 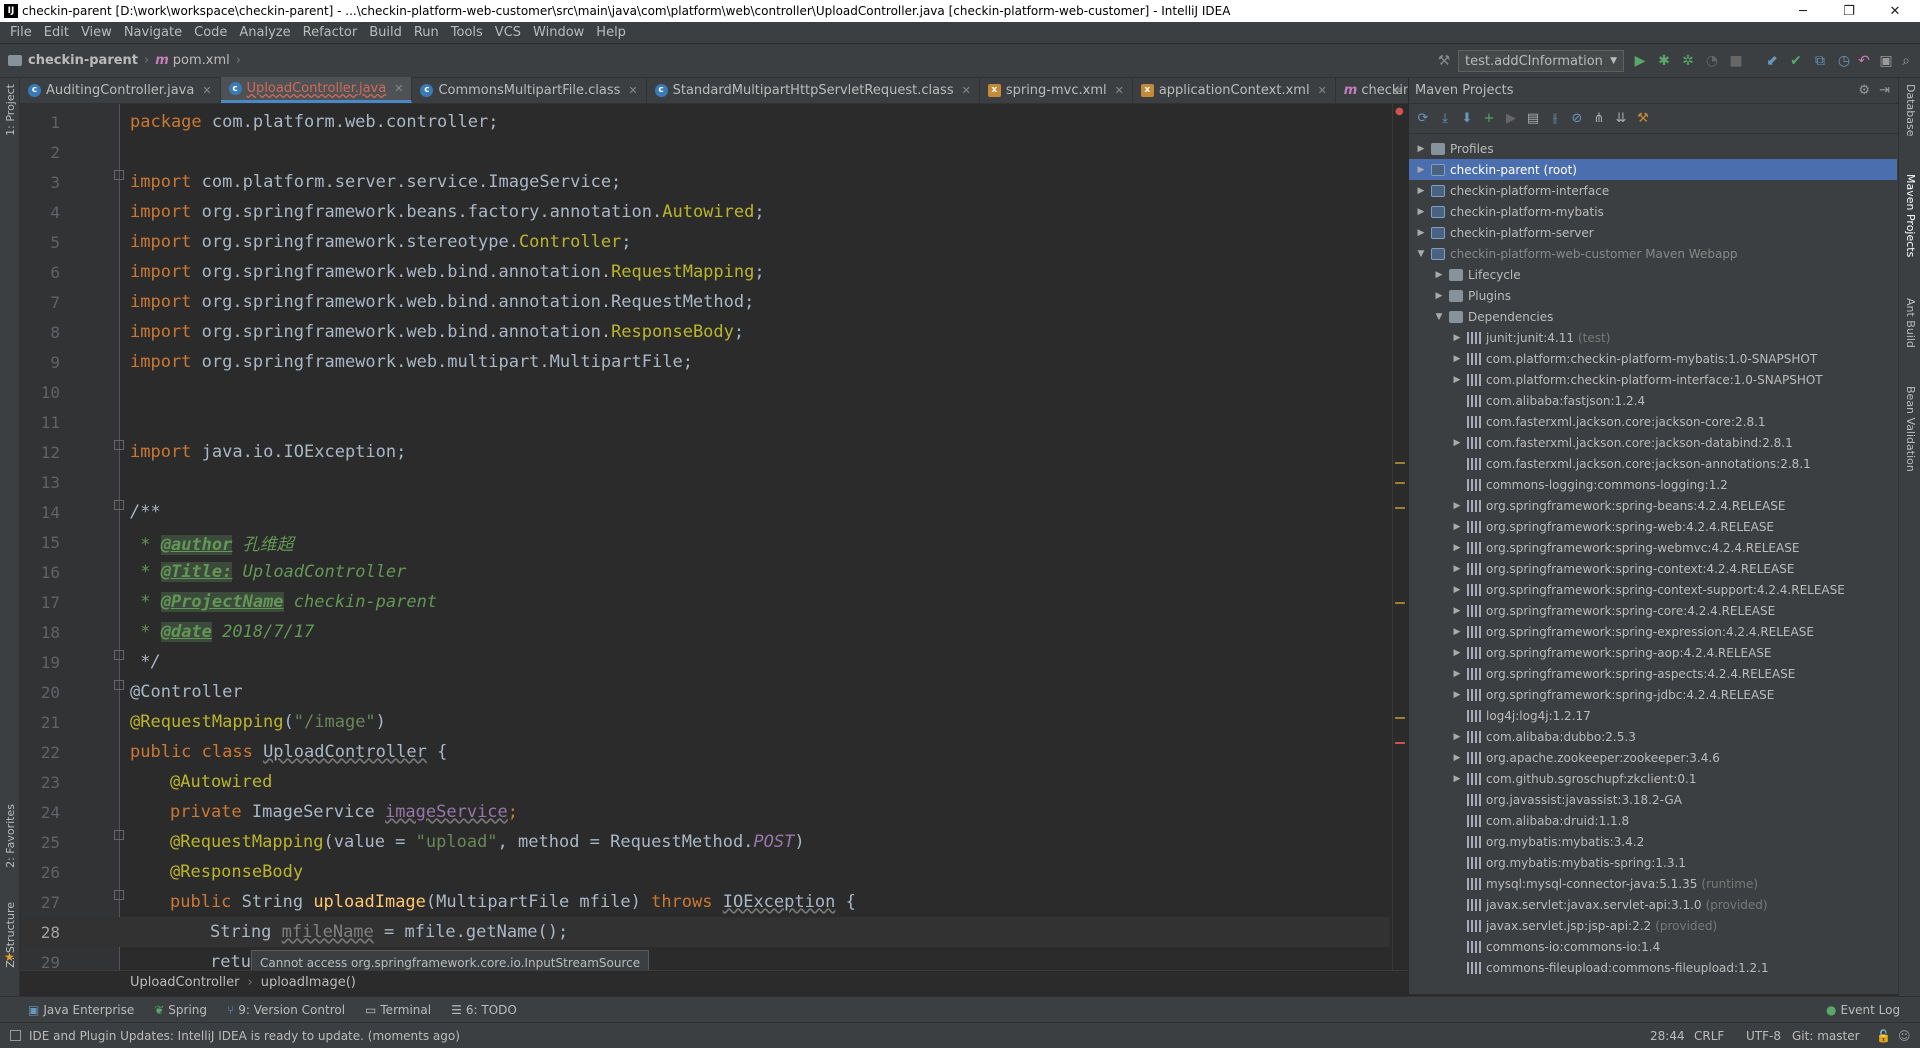 I want to click on tab-list-icon: ≡, so click(x=1397, y=91).